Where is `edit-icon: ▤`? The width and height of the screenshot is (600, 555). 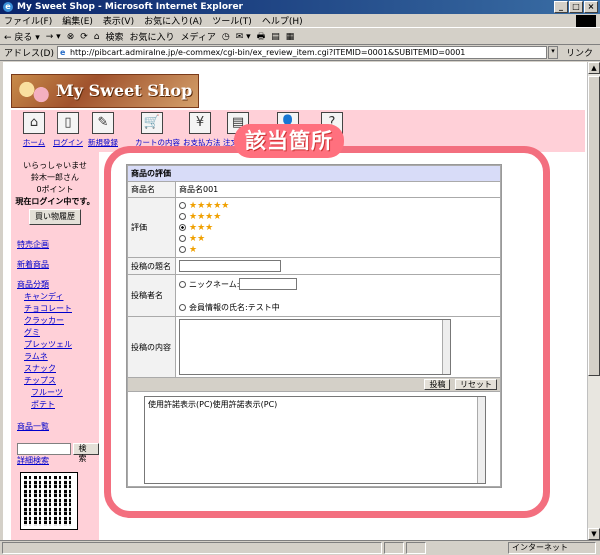 edit-icon: ▤ is located at coordinates (275, 37).